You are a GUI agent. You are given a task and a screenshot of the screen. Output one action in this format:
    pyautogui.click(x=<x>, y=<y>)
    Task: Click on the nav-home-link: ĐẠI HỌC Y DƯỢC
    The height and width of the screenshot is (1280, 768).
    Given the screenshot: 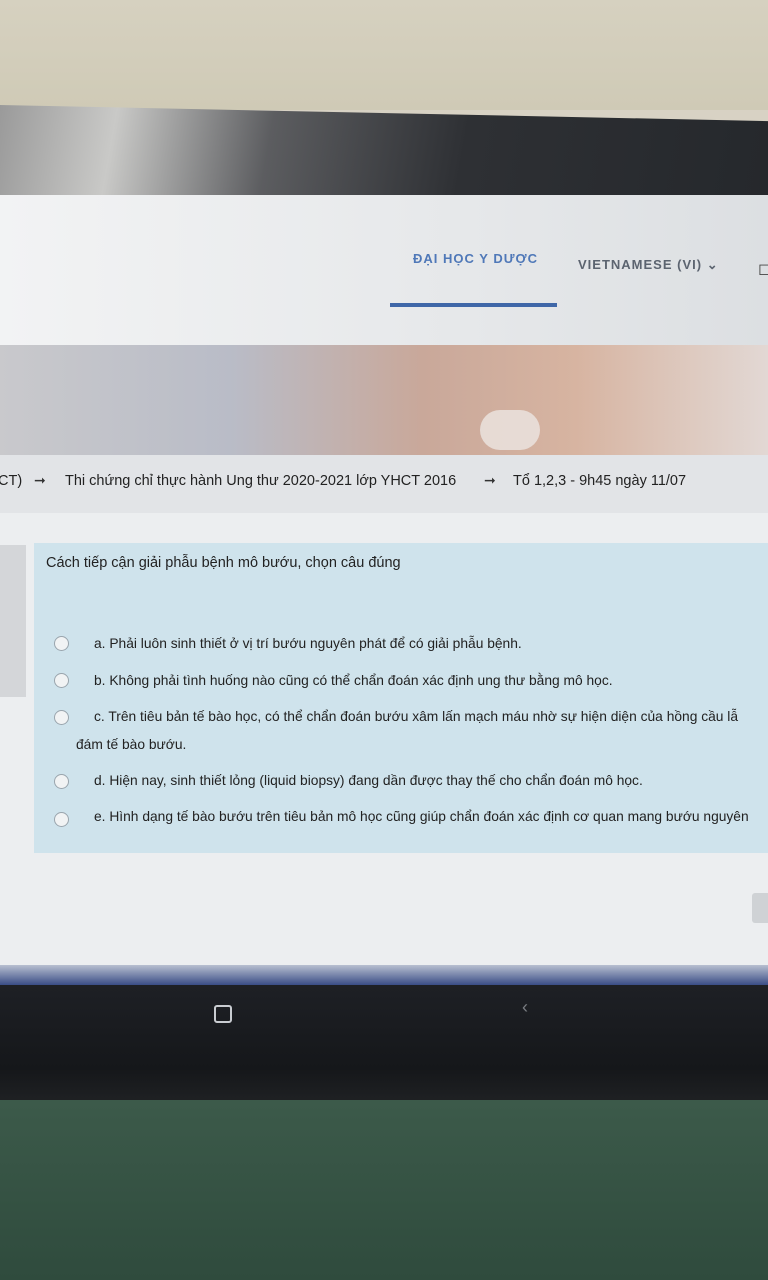 What is the action you would take?
    pyautogui.click(x=475, y=258)
    